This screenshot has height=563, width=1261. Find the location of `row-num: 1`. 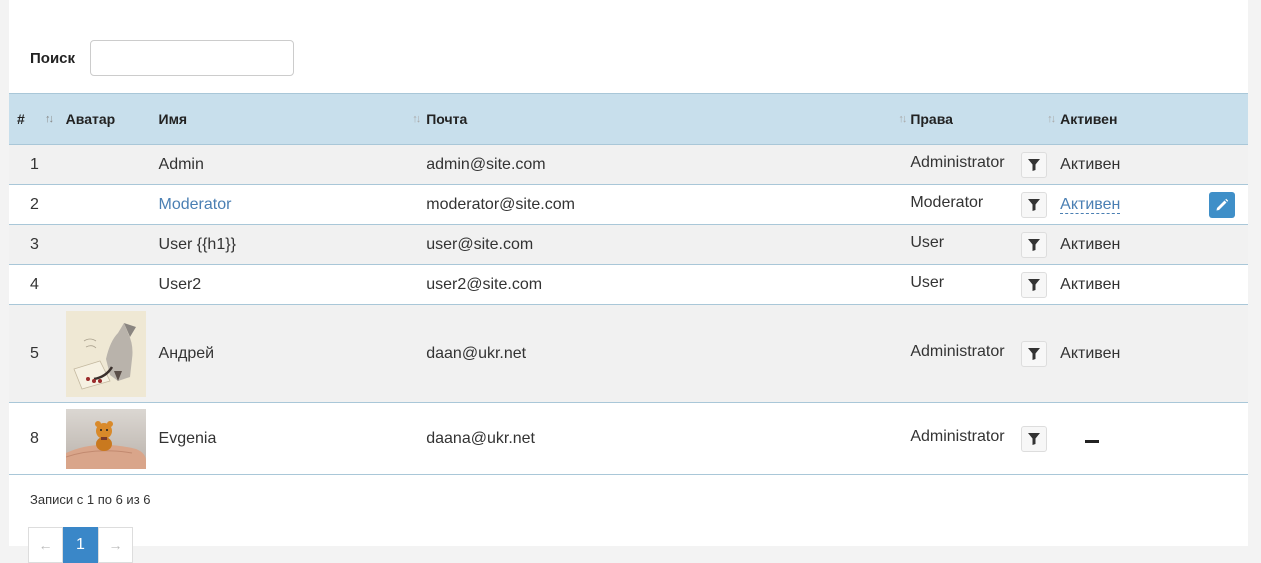

row-num: 1 is located at coordinates (37, 164).